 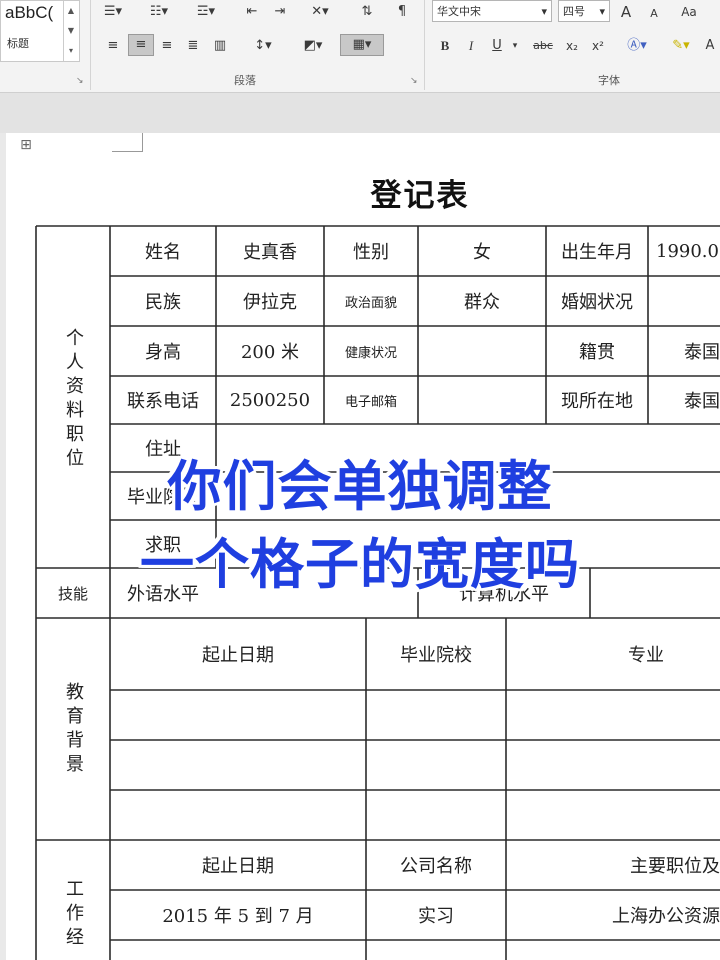 I want to click on decrease-indent-icon: ⇤, so click(x=252, y=12).